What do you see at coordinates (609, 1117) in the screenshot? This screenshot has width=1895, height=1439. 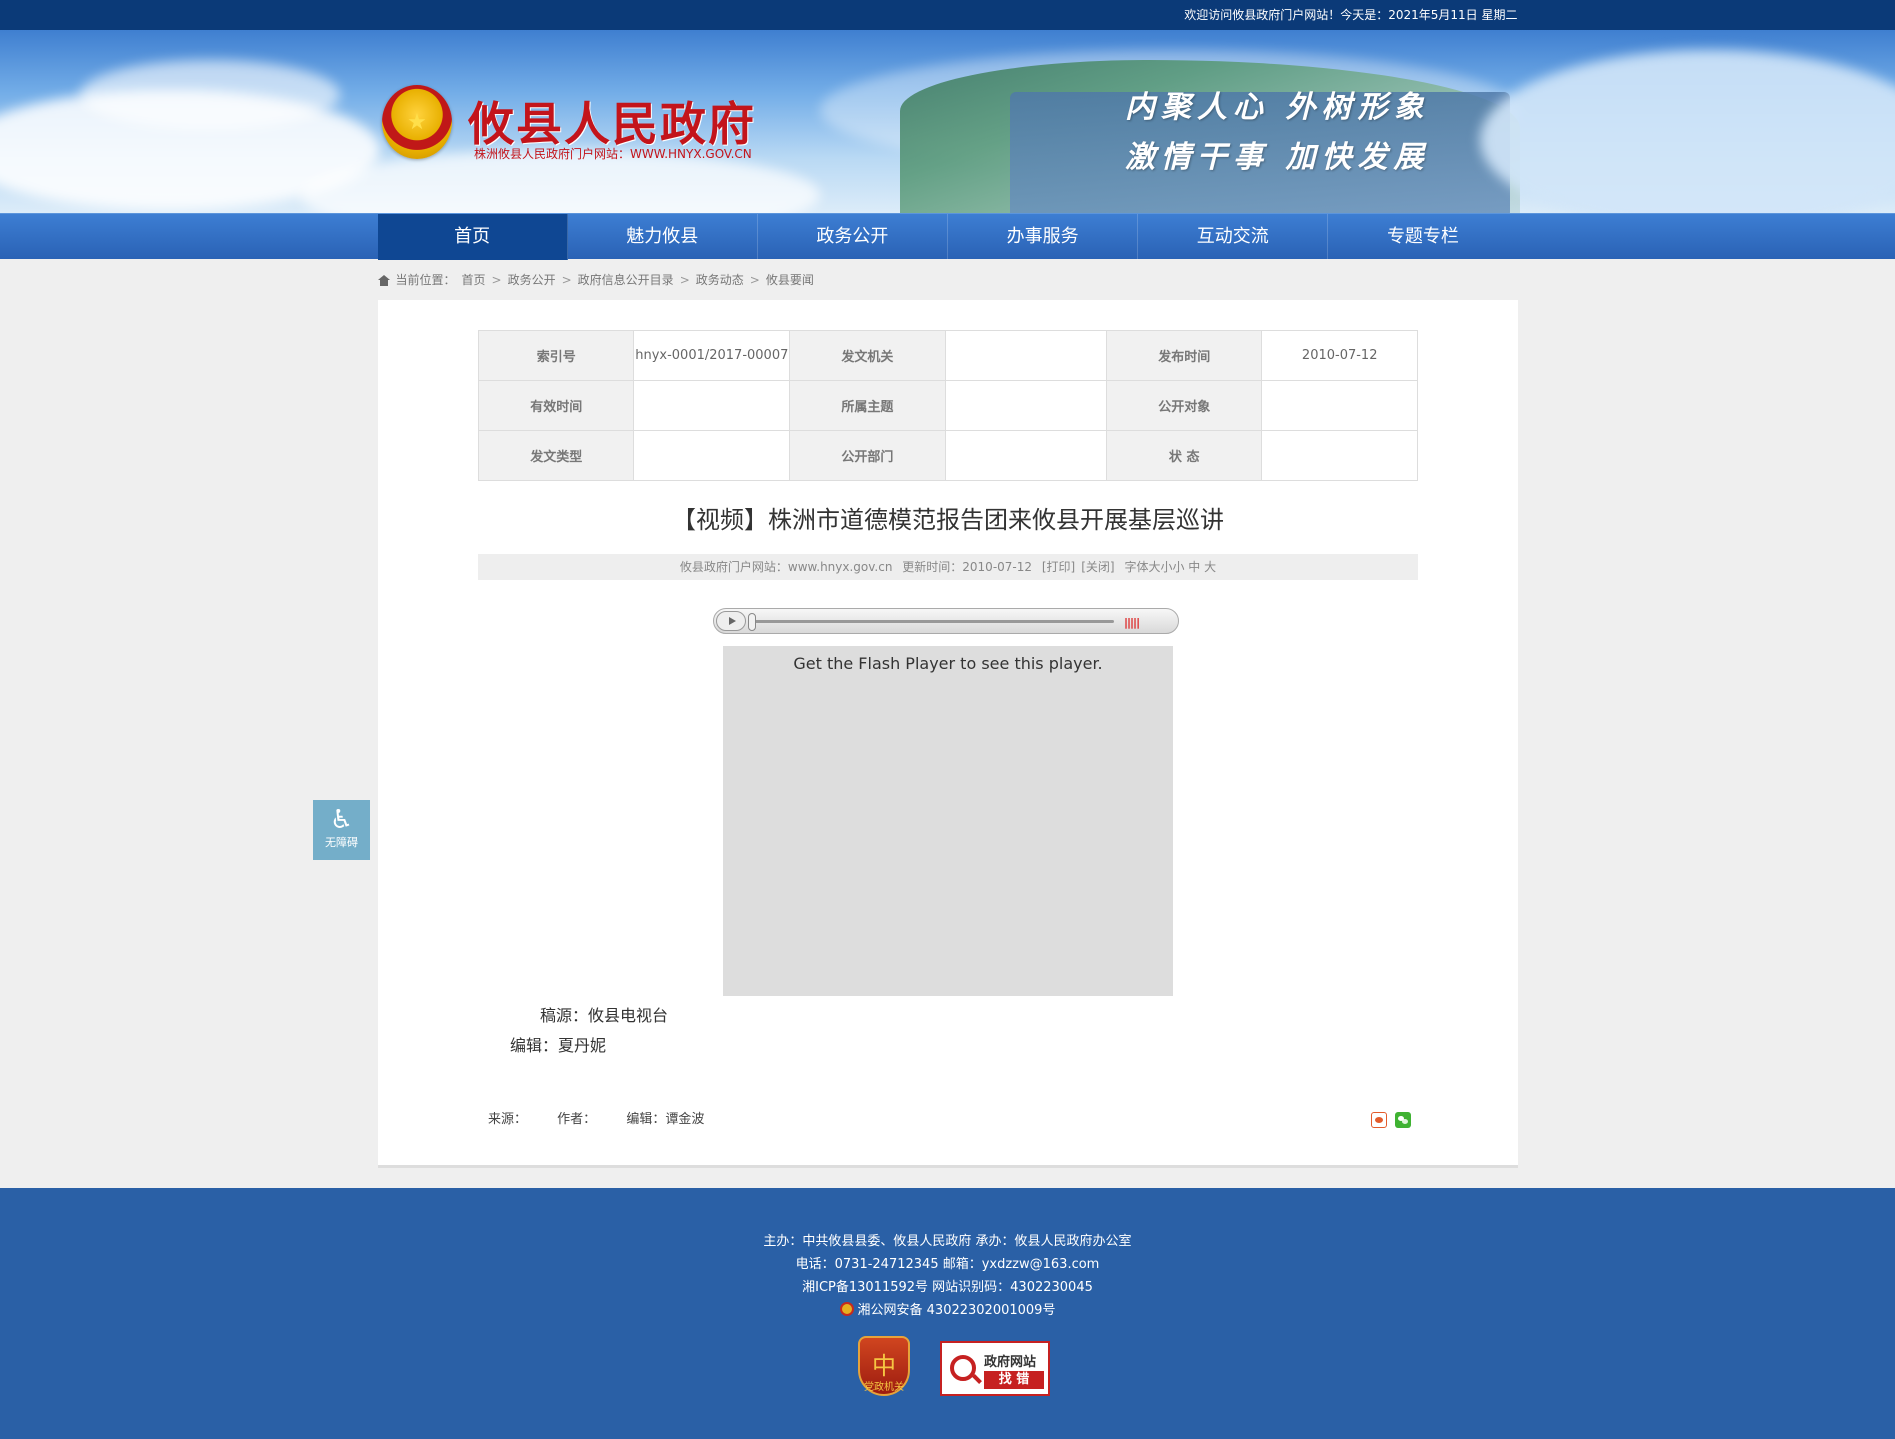 I see `article-footer-meta: 来源： 作者： 编辑：谭金波` at bounding box center [609, 1117].